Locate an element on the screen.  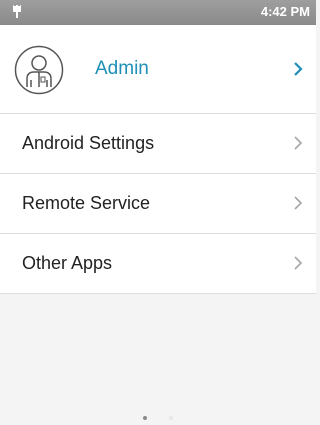
usb-icon is located at coordinates (17, 12).